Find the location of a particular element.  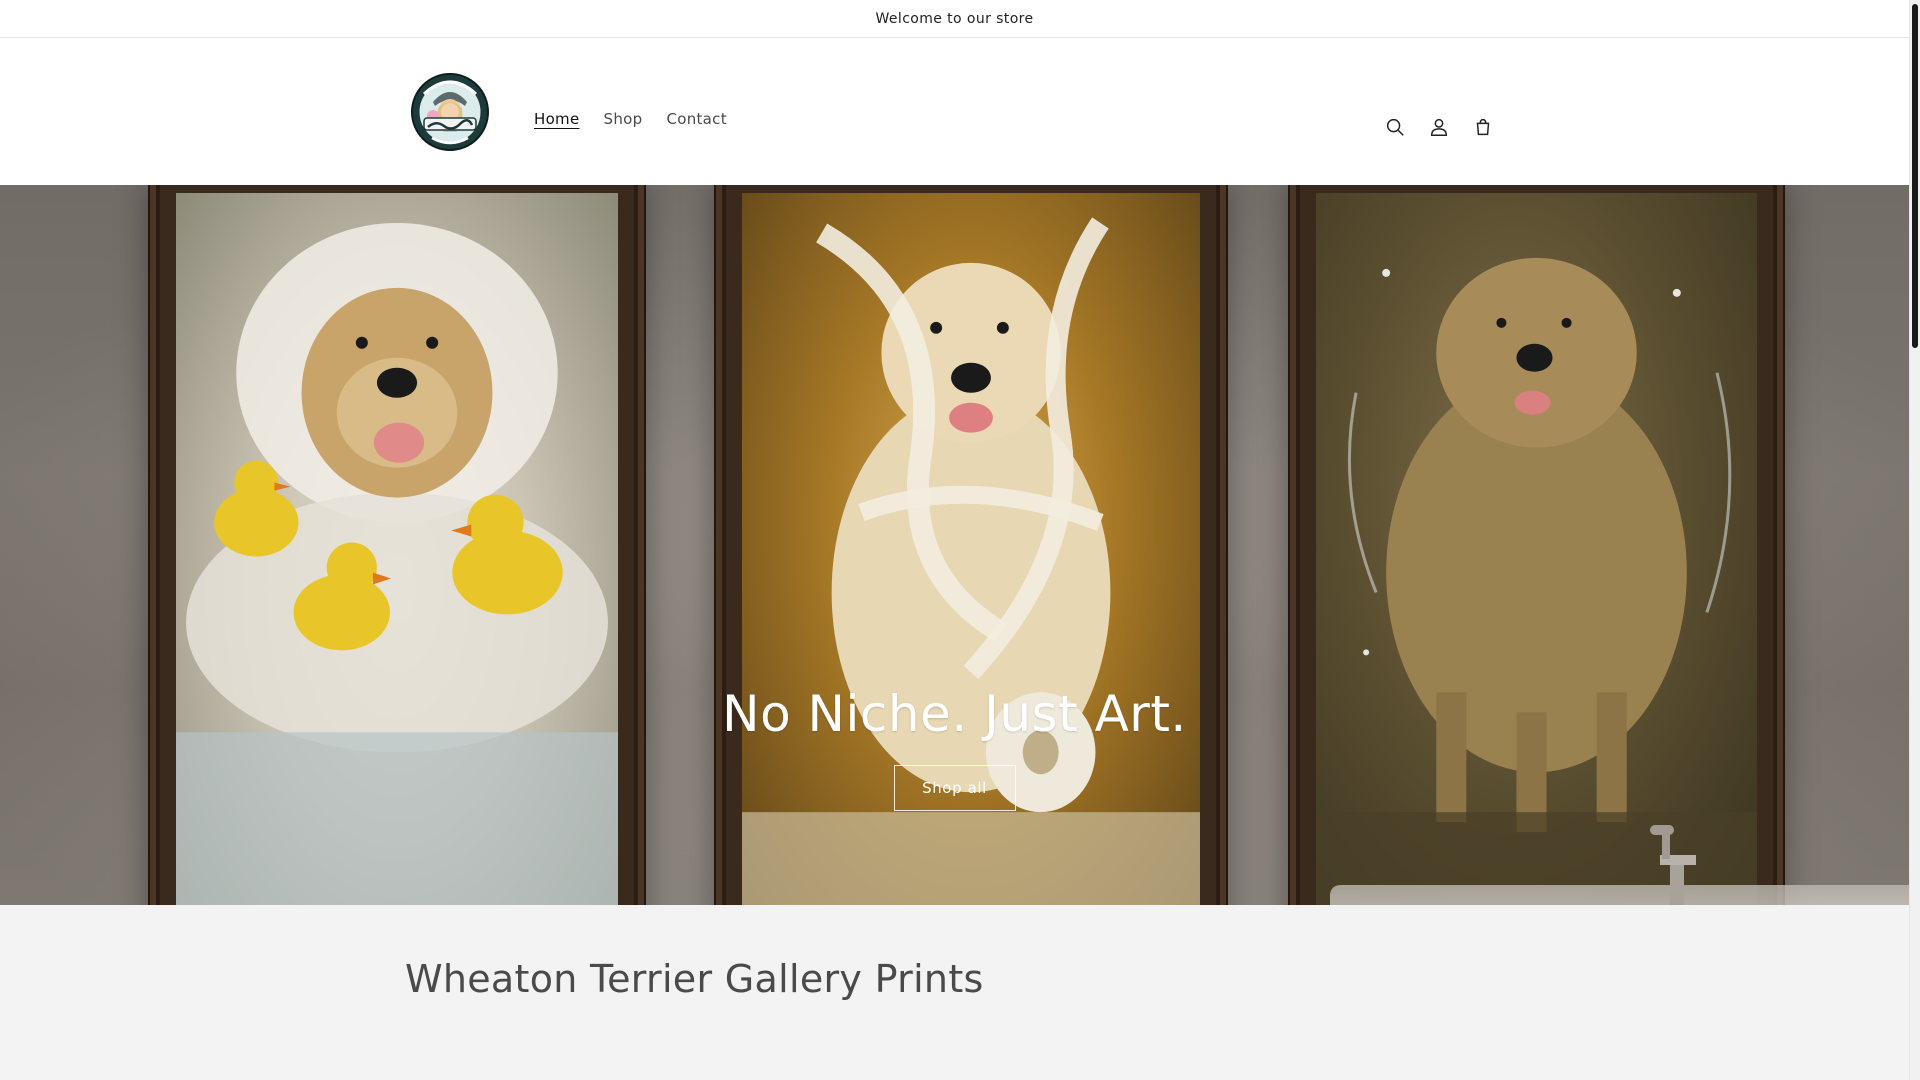

page-scrollbar is located at coordinates (1914, 540).